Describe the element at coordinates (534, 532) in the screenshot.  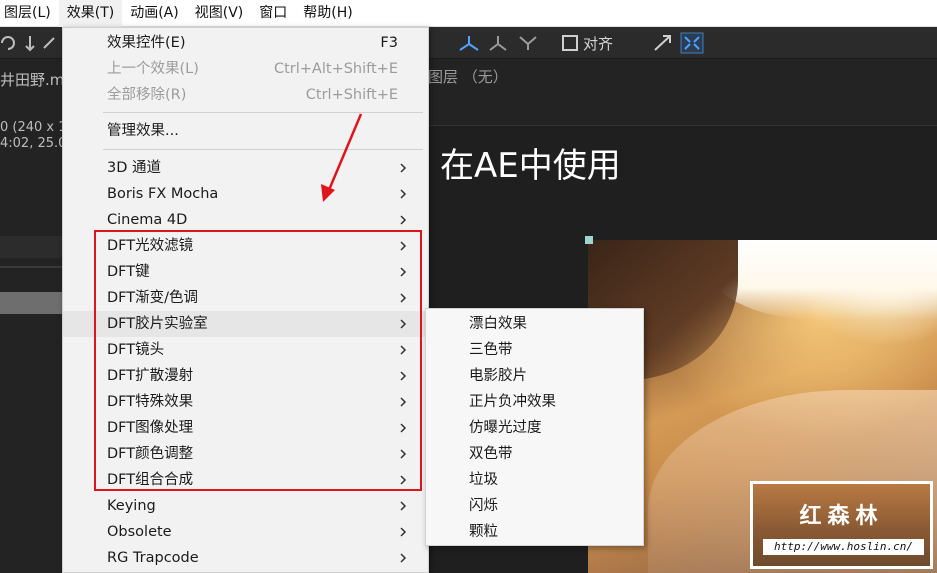
I see `submenu-item-grain: 颗粒` at that location.